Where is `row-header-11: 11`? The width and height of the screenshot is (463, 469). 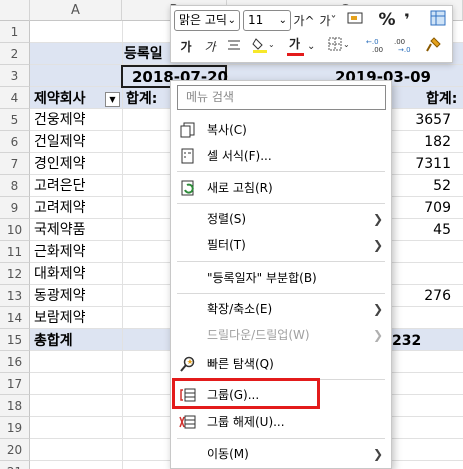
row-header-11: 11 is located at coordinates (15, 252).